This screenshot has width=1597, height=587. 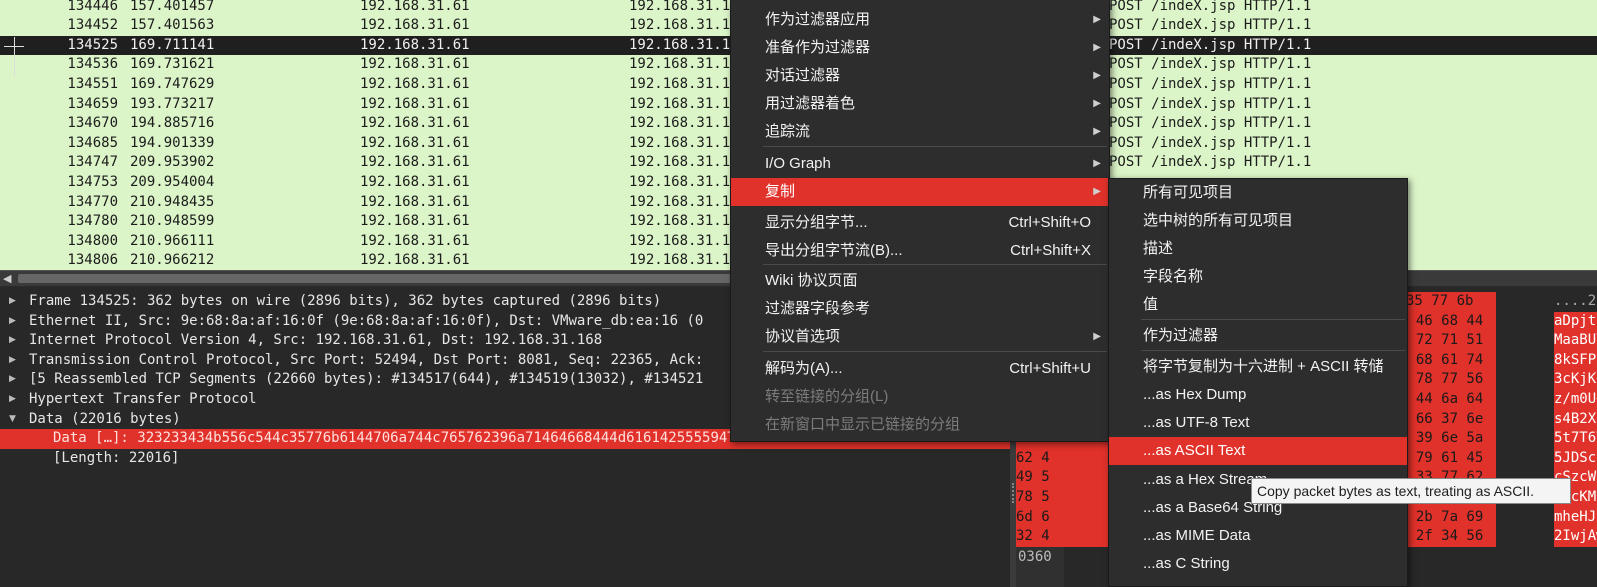 What do you see at coordinates (92, 7) in the screenshot?
I see `packet-number: 134446` at bounding box center [92, 7].